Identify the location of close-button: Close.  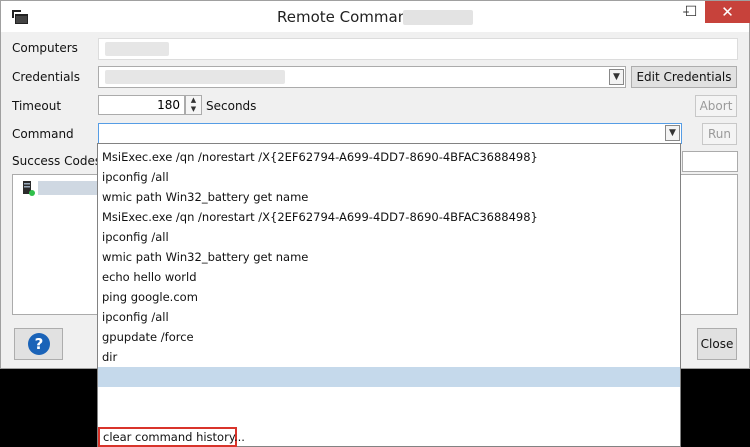
(717, 344).